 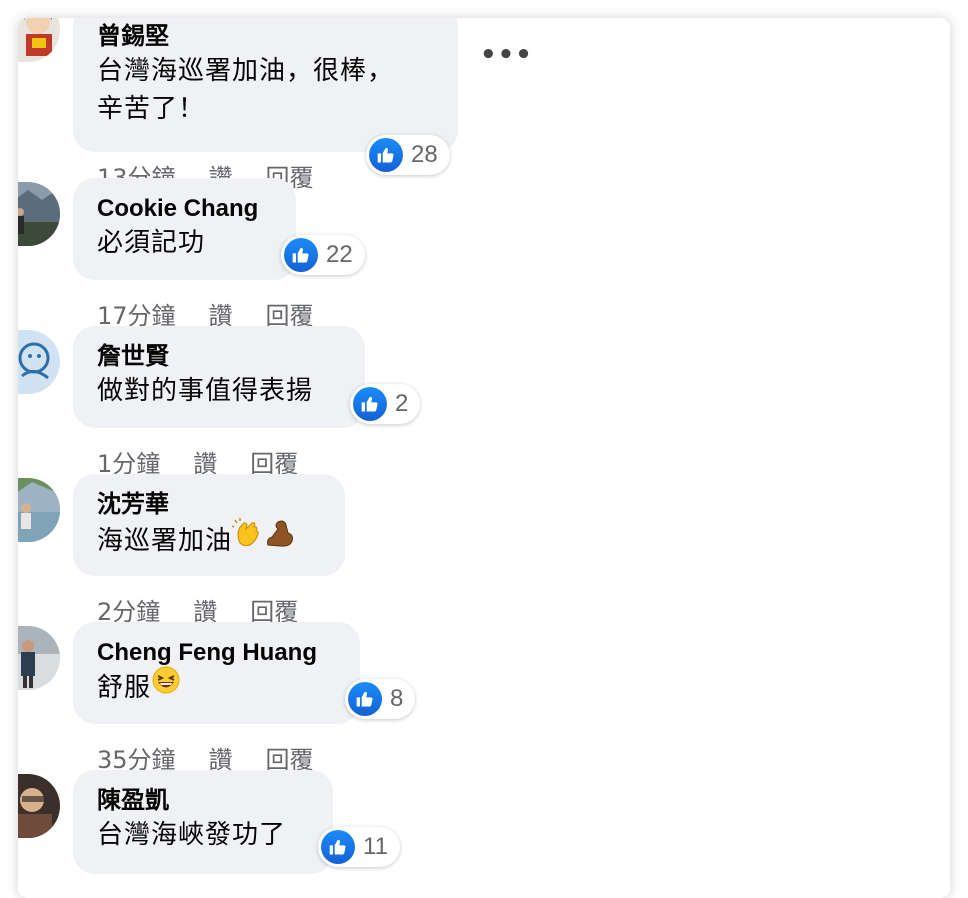 I want to click on like-count: 2, so click(x=402, y=403).